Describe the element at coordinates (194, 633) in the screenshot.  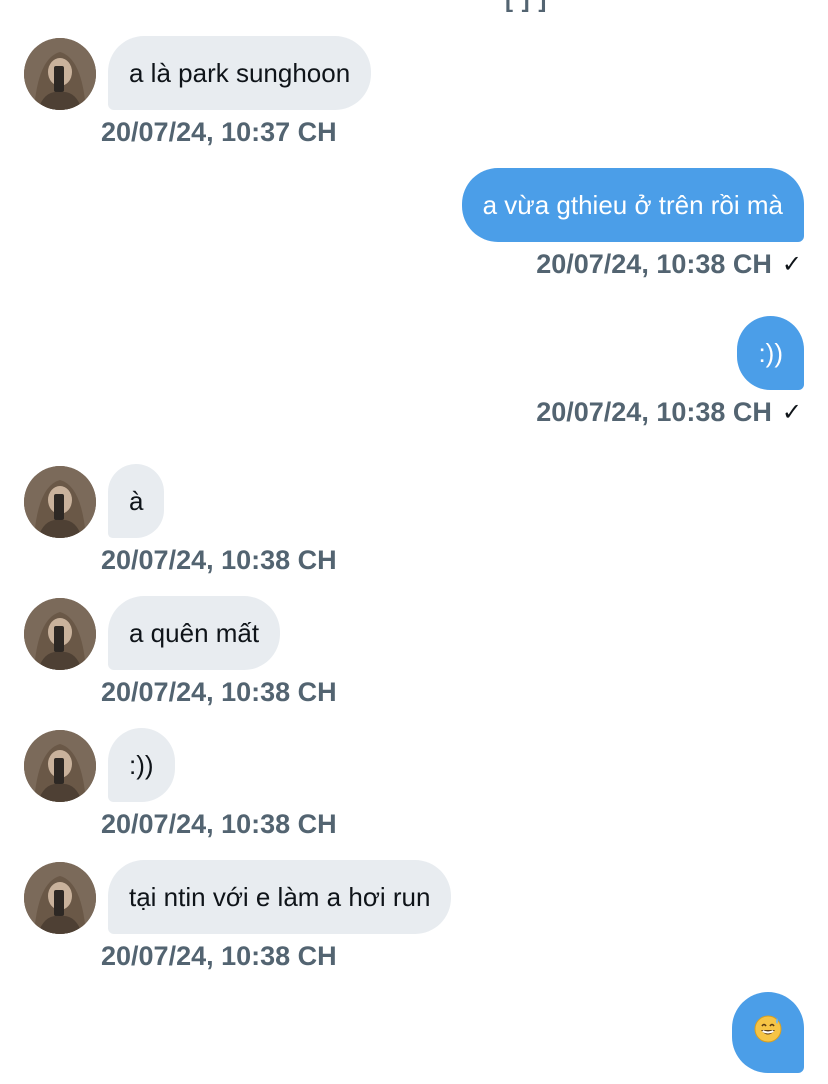
I see `message-bubble-incoming: a quên mất` at that location.